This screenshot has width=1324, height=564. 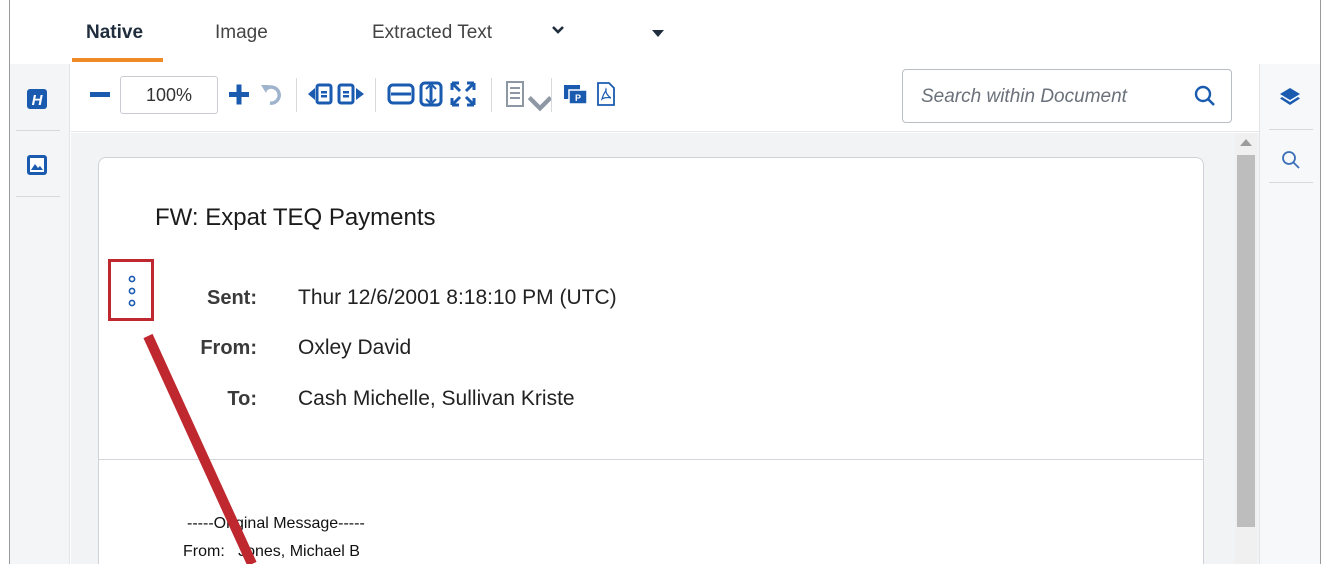 I want to click on pdf-icon, so click(x=606, y=94).